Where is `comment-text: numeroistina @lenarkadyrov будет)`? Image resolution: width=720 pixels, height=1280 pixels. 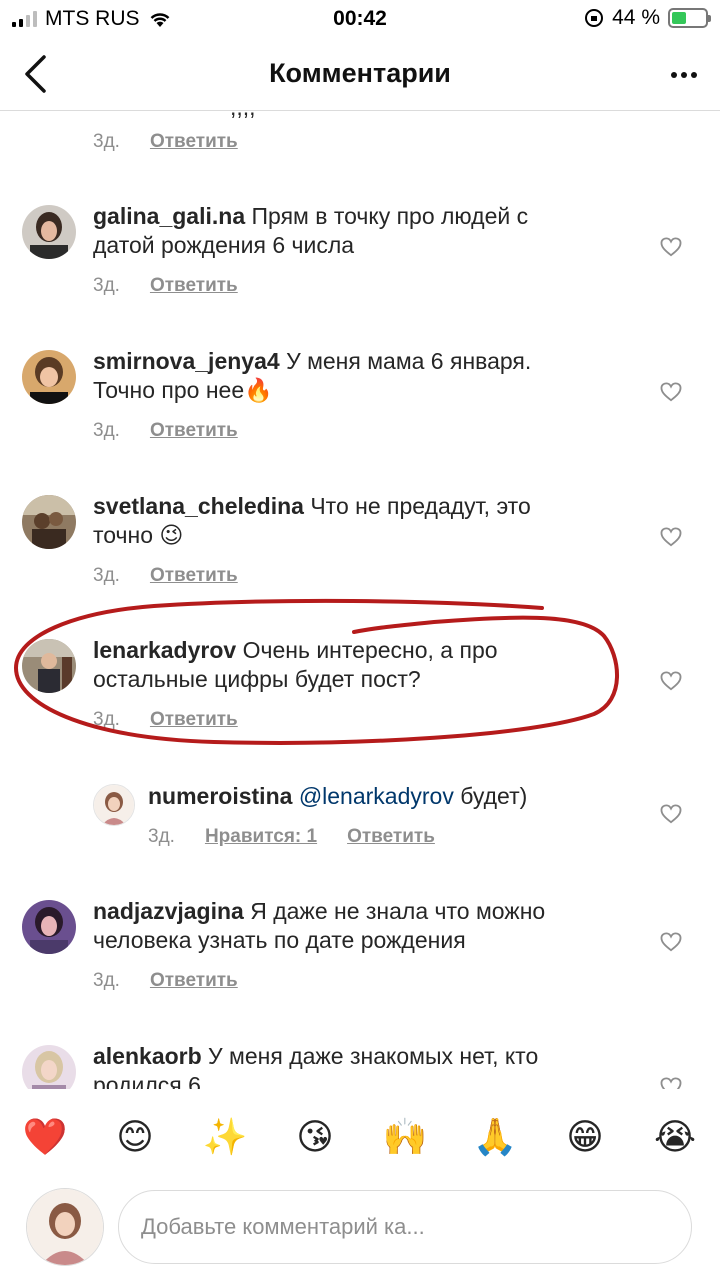
comment-text: numeroistina @lenarkadyrov будет) is located at coordinates (337, 796).